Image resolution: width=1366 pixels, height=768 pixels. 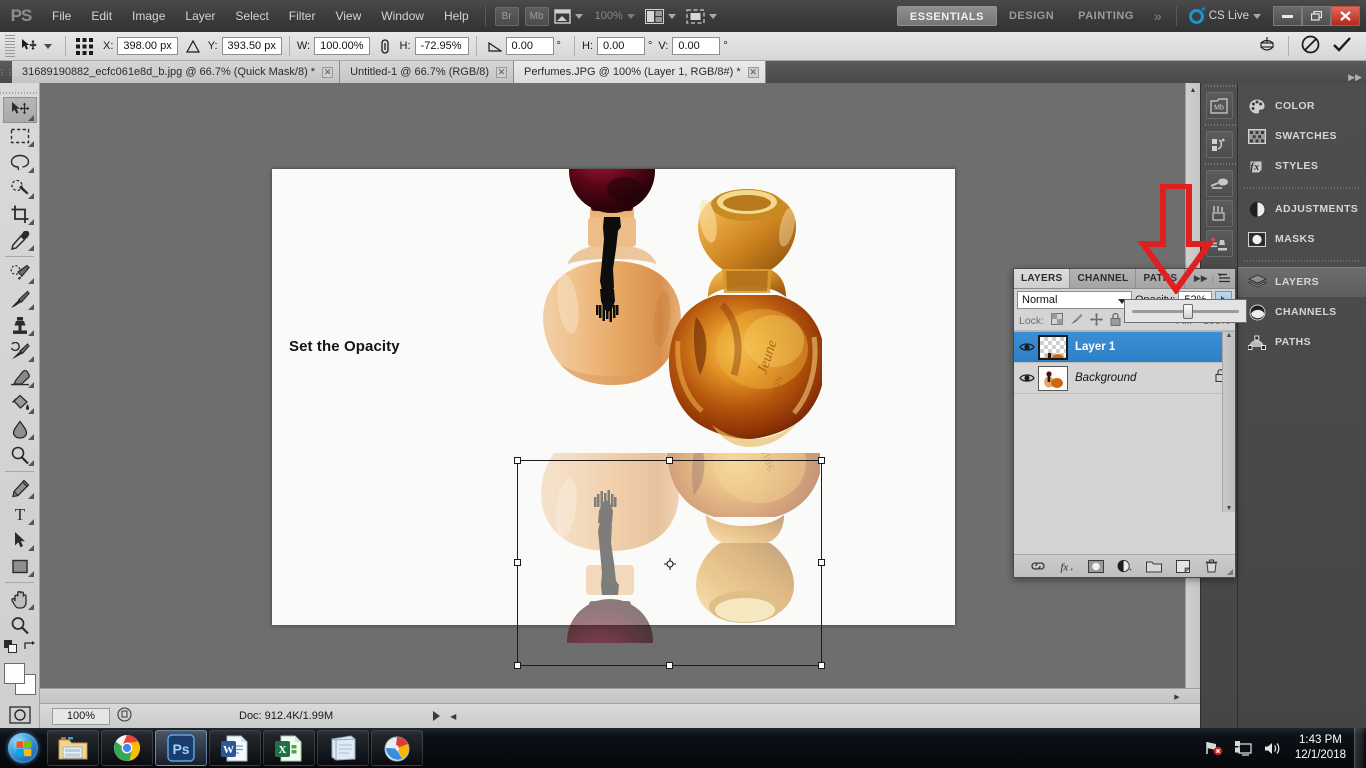 I want to click on lock-all-icon, so click(x=1115, y=320).